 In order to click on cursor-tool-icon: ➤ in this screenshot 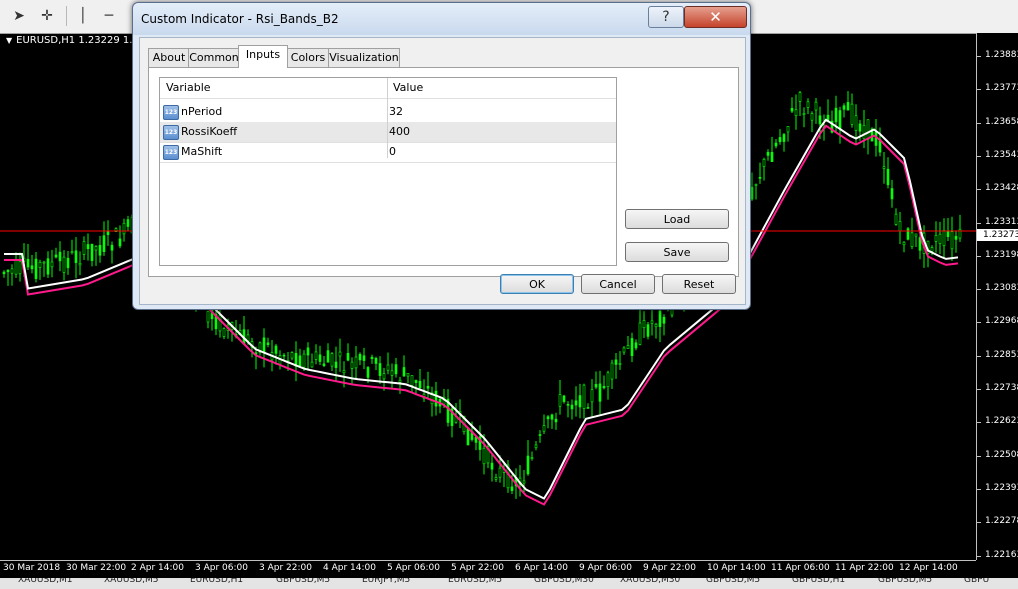, I will do `click(19, 16)`.